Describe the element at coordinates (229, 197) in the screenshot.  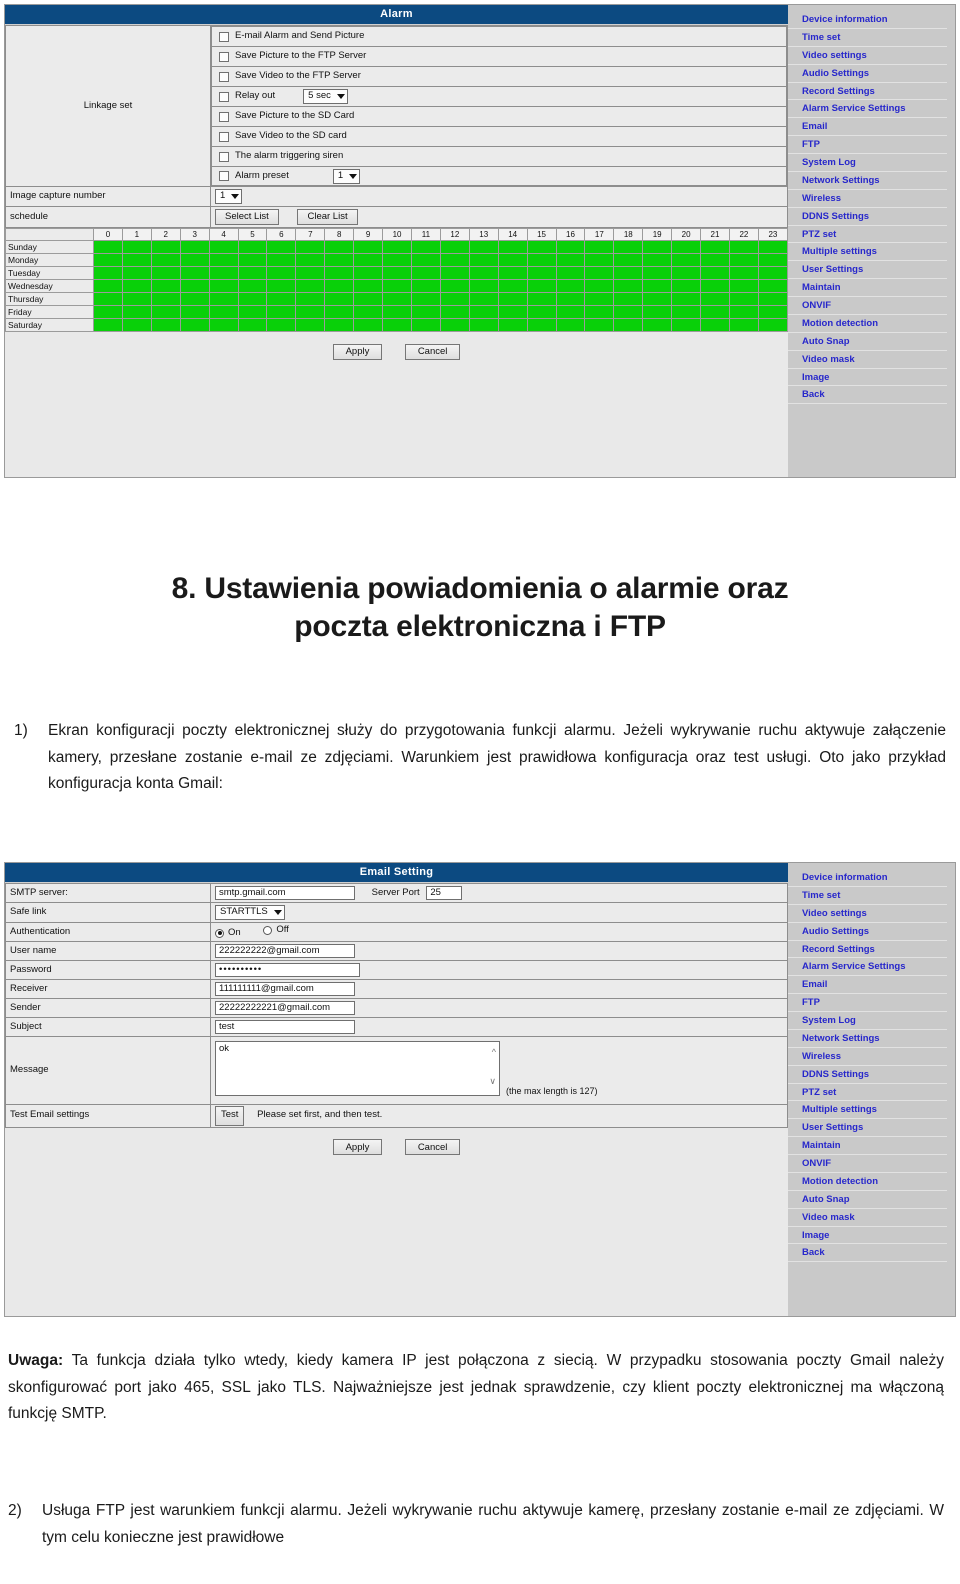
I see `image-capture-select: 1` at that location.